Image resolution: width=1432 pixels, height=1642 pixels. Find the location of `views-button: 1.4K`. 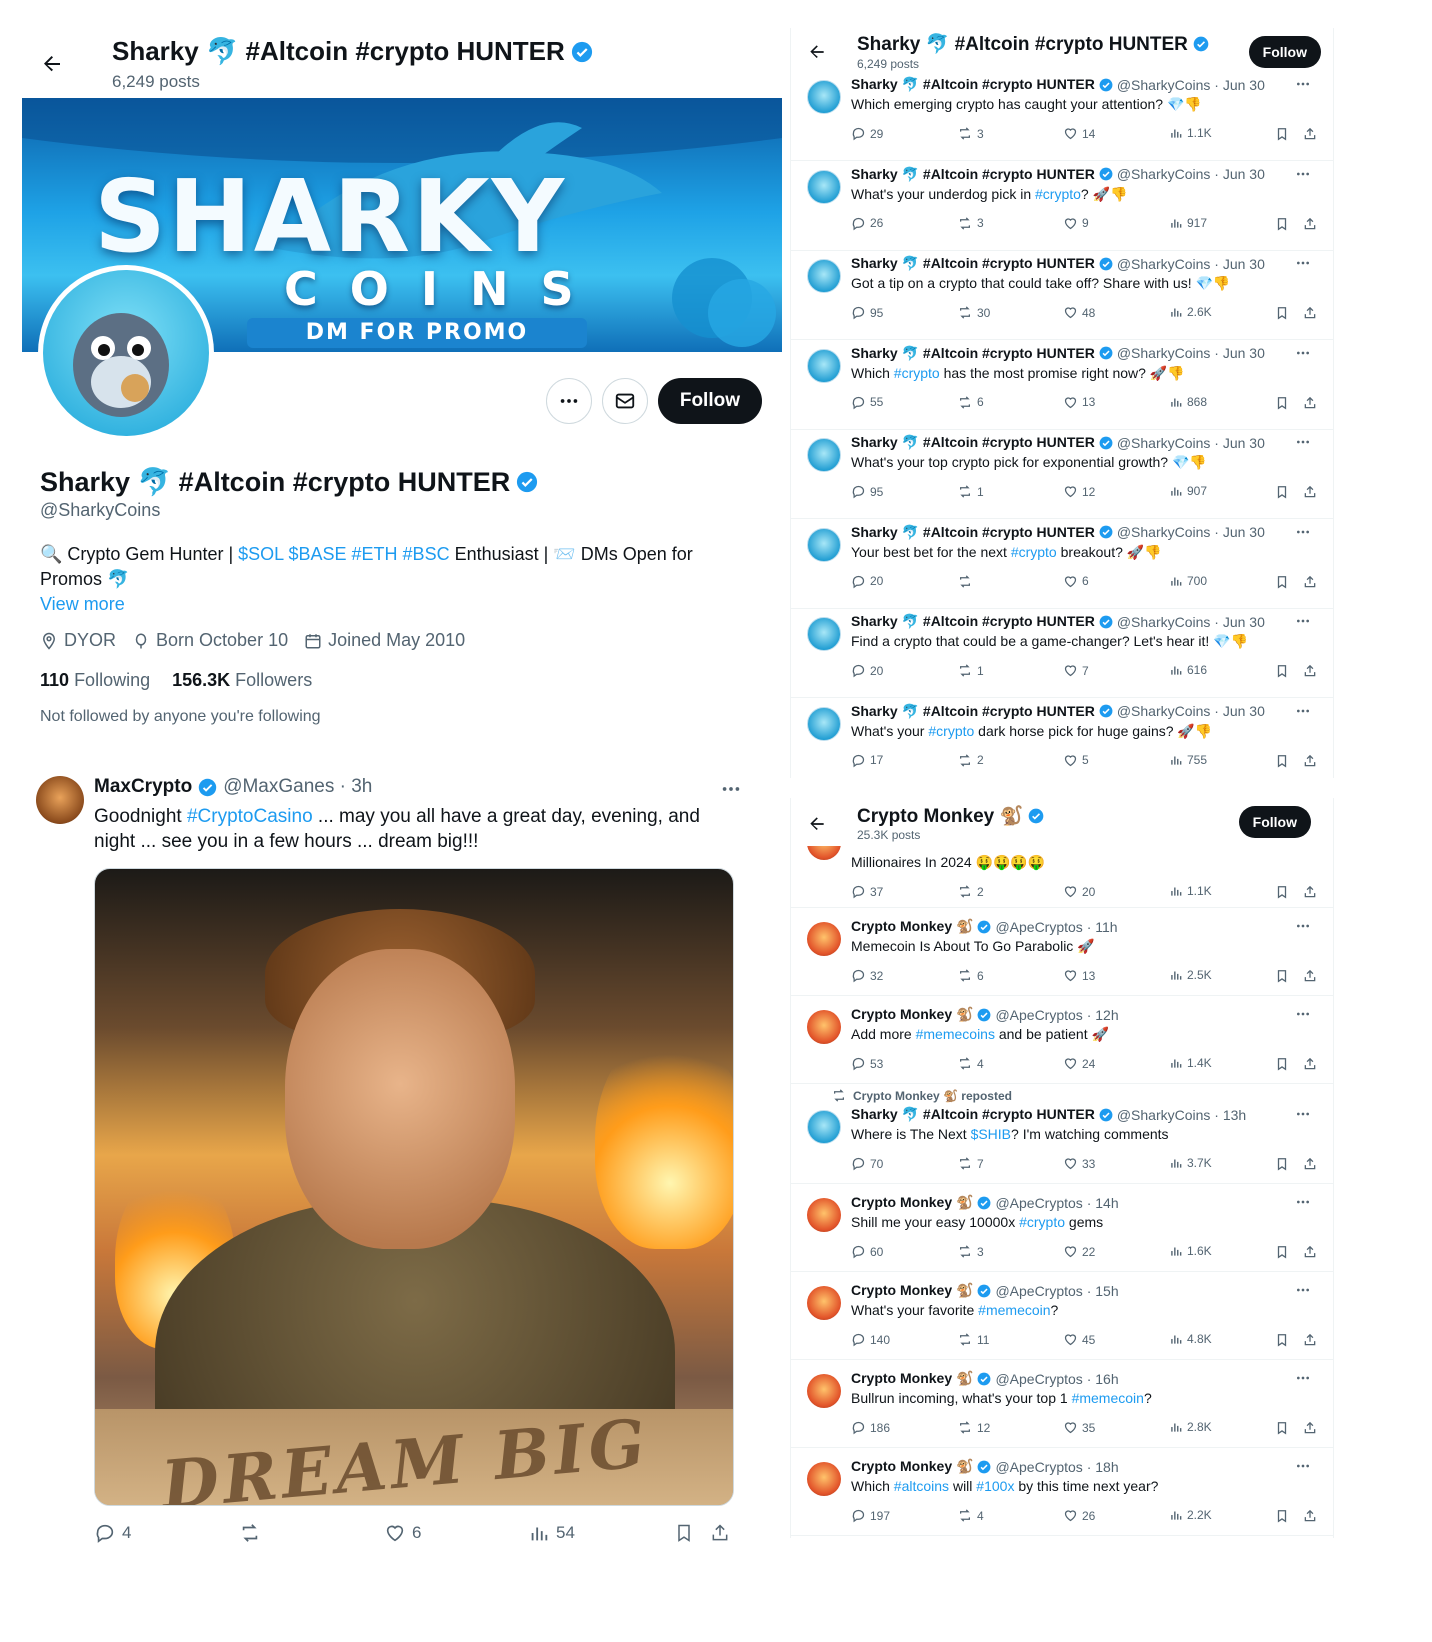

views-button: 1.4K is located at coordinates (1190, 1063).